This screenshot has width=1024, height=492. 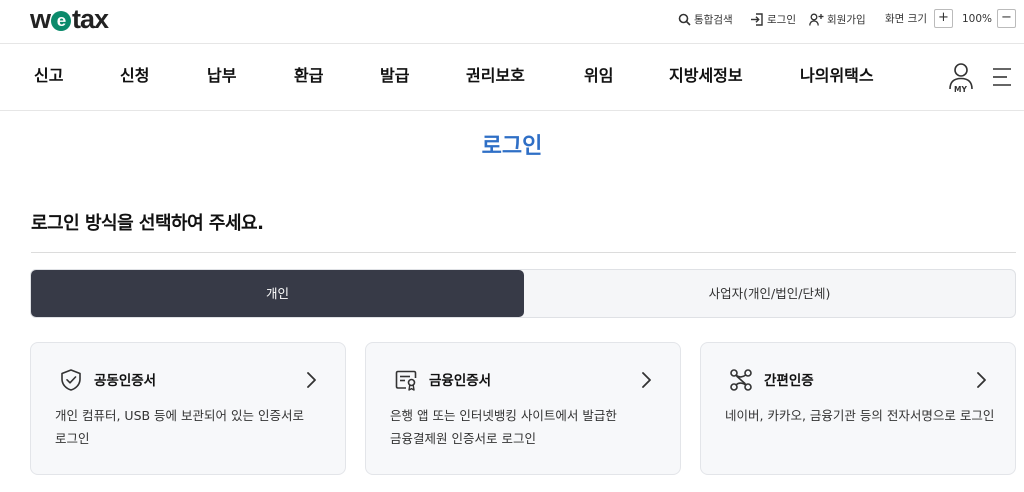 I want to click on shield-icon, so click(x=71, y=380).